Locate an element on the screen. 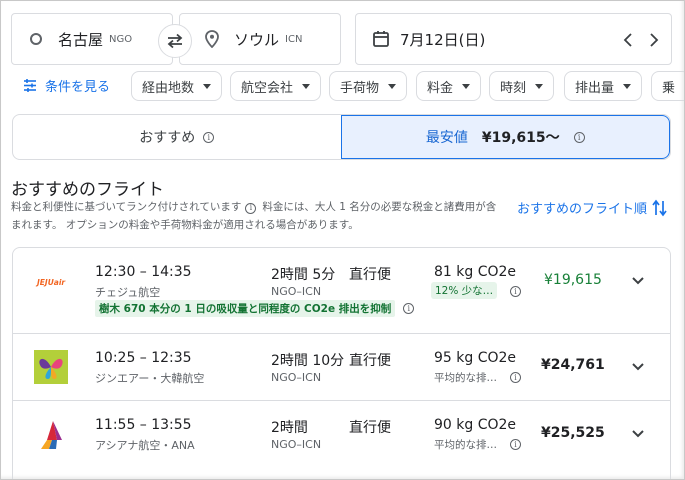  sort-tabs: おすすめ i 最安値 ¥19,615～ i is located at coordinates (341, 137).